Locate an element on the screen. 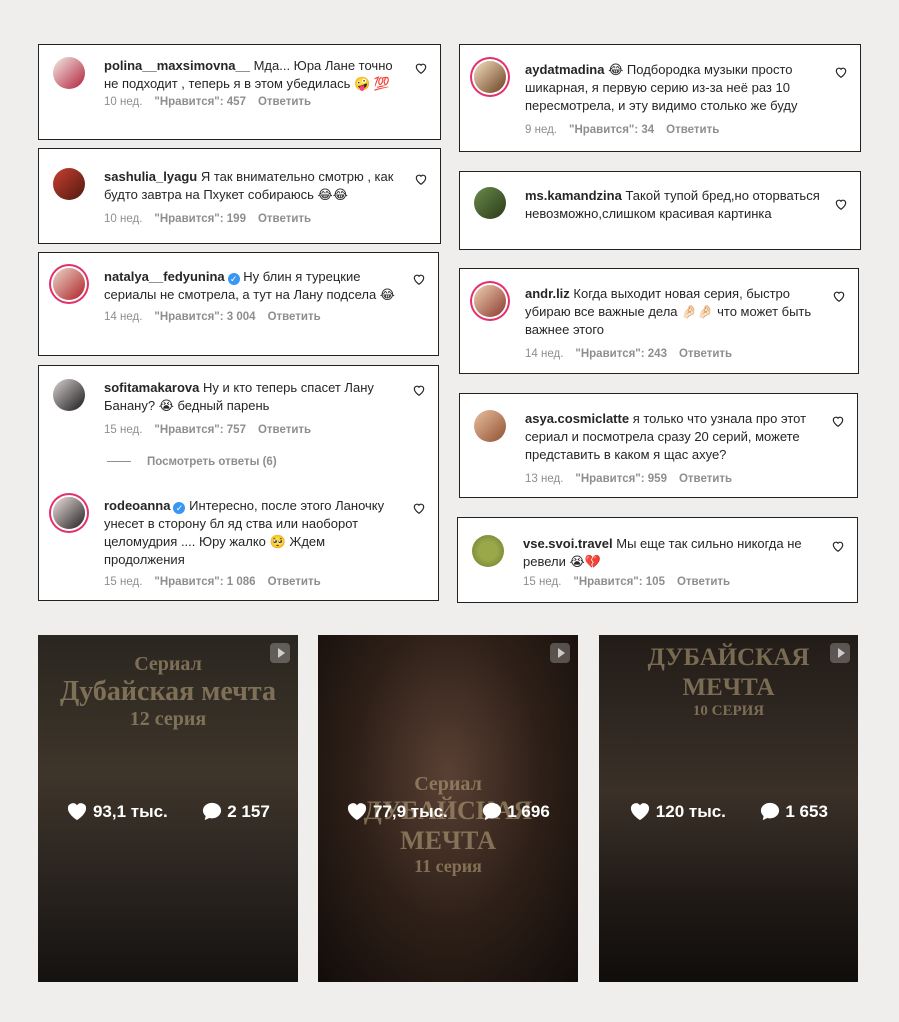  reel-stats: 93,1 тыс. 2 157 is located at coordinates (168, 811).